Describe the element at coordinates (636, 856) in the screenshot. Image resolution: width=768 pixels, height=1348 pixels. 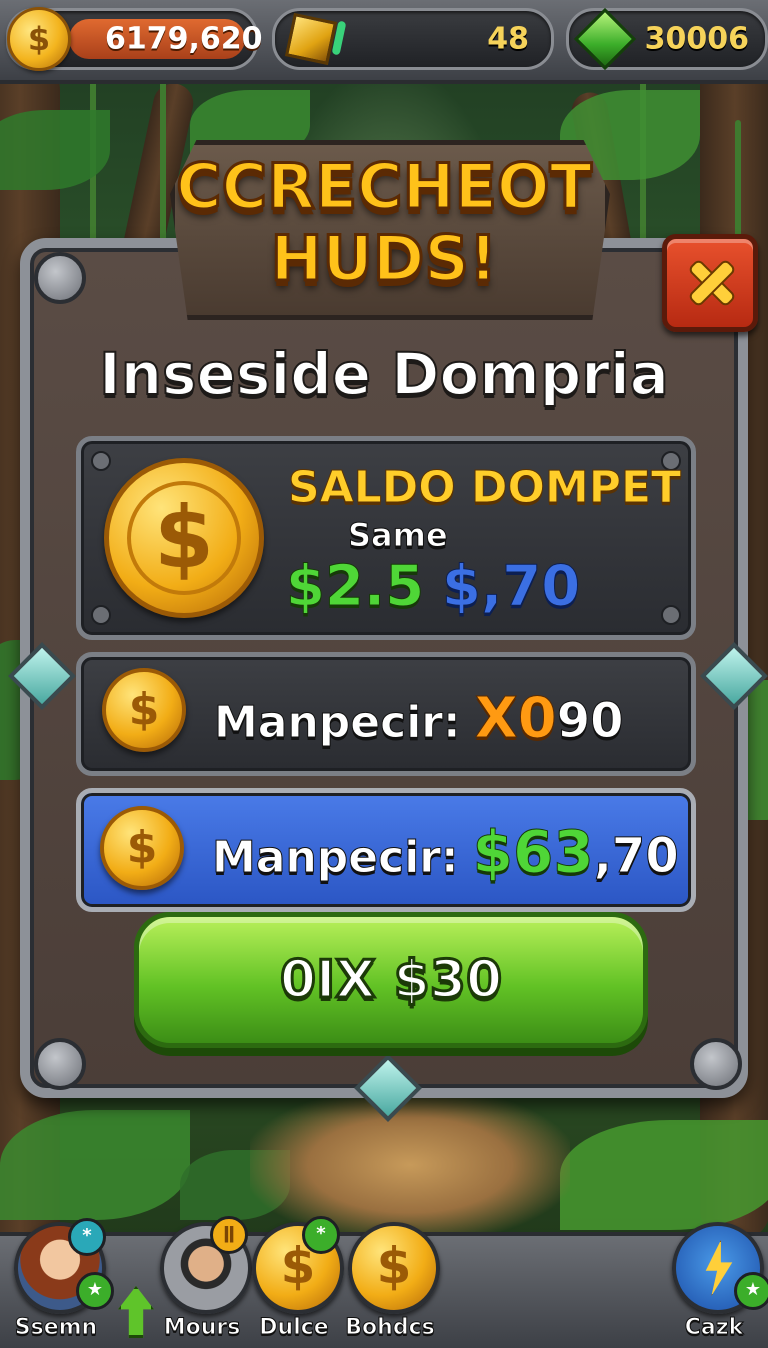
I see `price-value-suffix: ,70` at that location.